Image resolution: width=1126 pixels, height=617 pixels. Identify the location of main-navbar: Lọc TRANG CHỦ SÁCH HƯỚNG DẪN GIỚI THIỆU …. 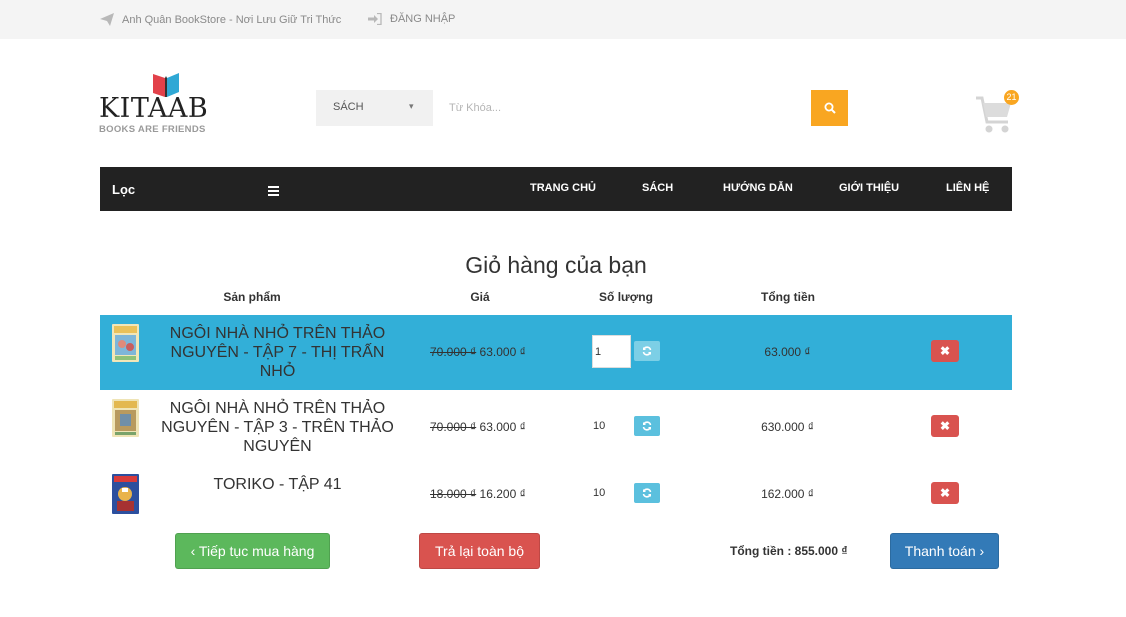
(556, 189).